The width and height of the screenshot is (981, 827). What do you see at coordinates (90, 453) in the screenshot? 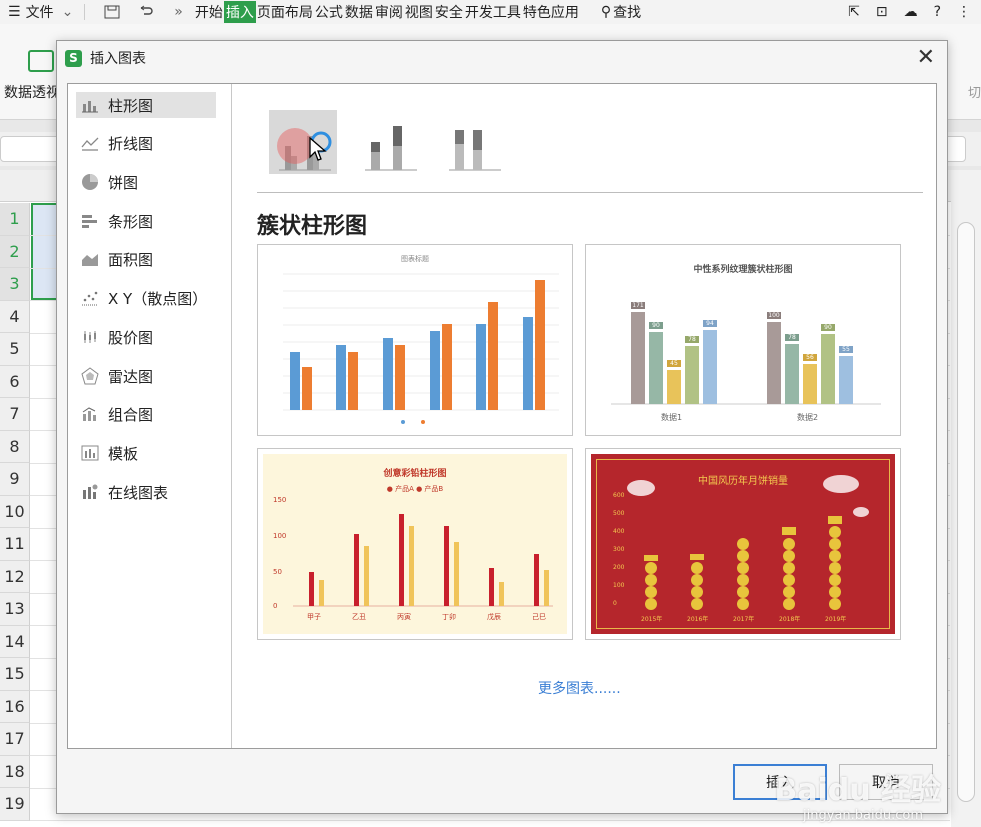
I see `template-icon` at bounding box center [90, 453].